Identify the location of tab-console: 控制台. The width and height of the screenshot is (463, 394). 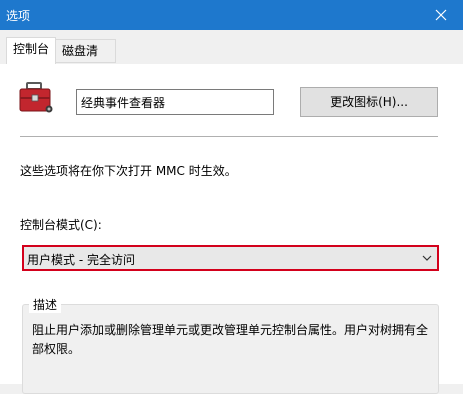
(31, 51).